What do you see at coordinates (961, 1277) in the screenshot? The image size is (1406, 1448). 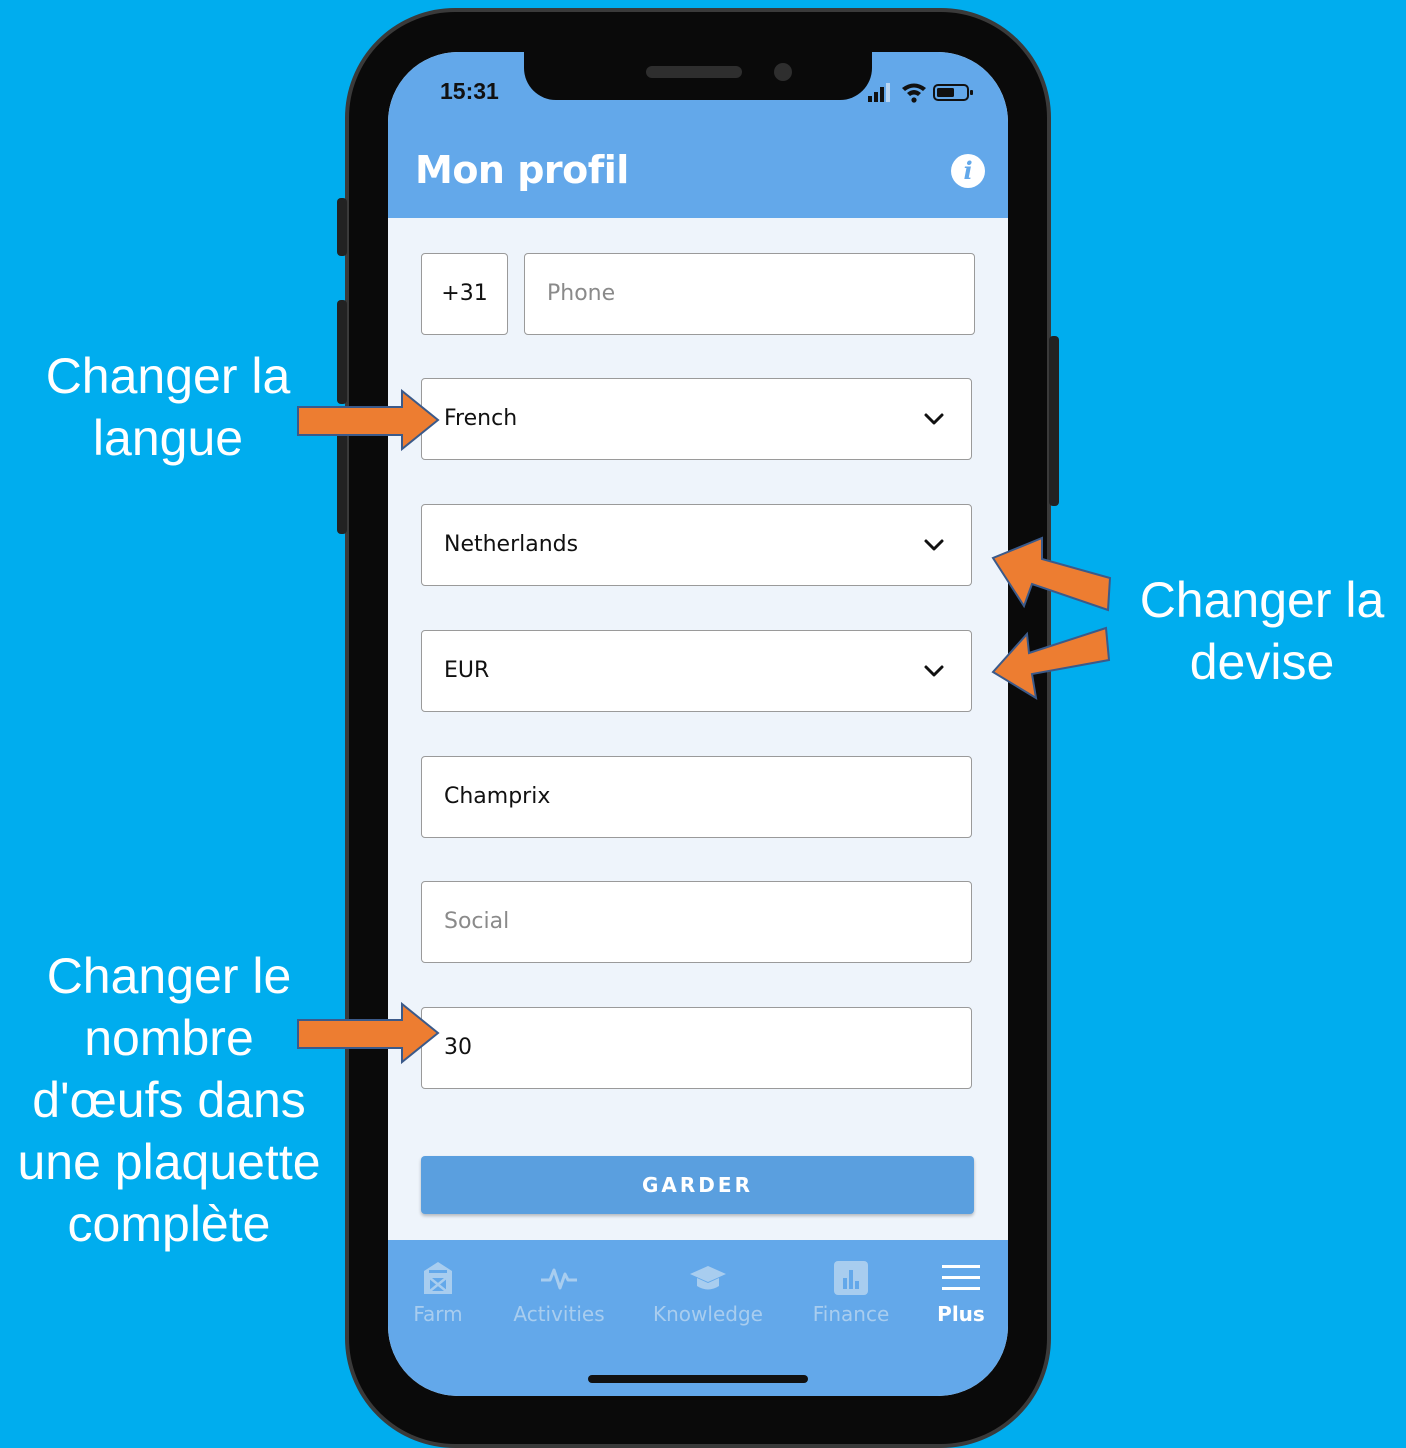 I see `menu-icon` at bounding box center [961, 1277].